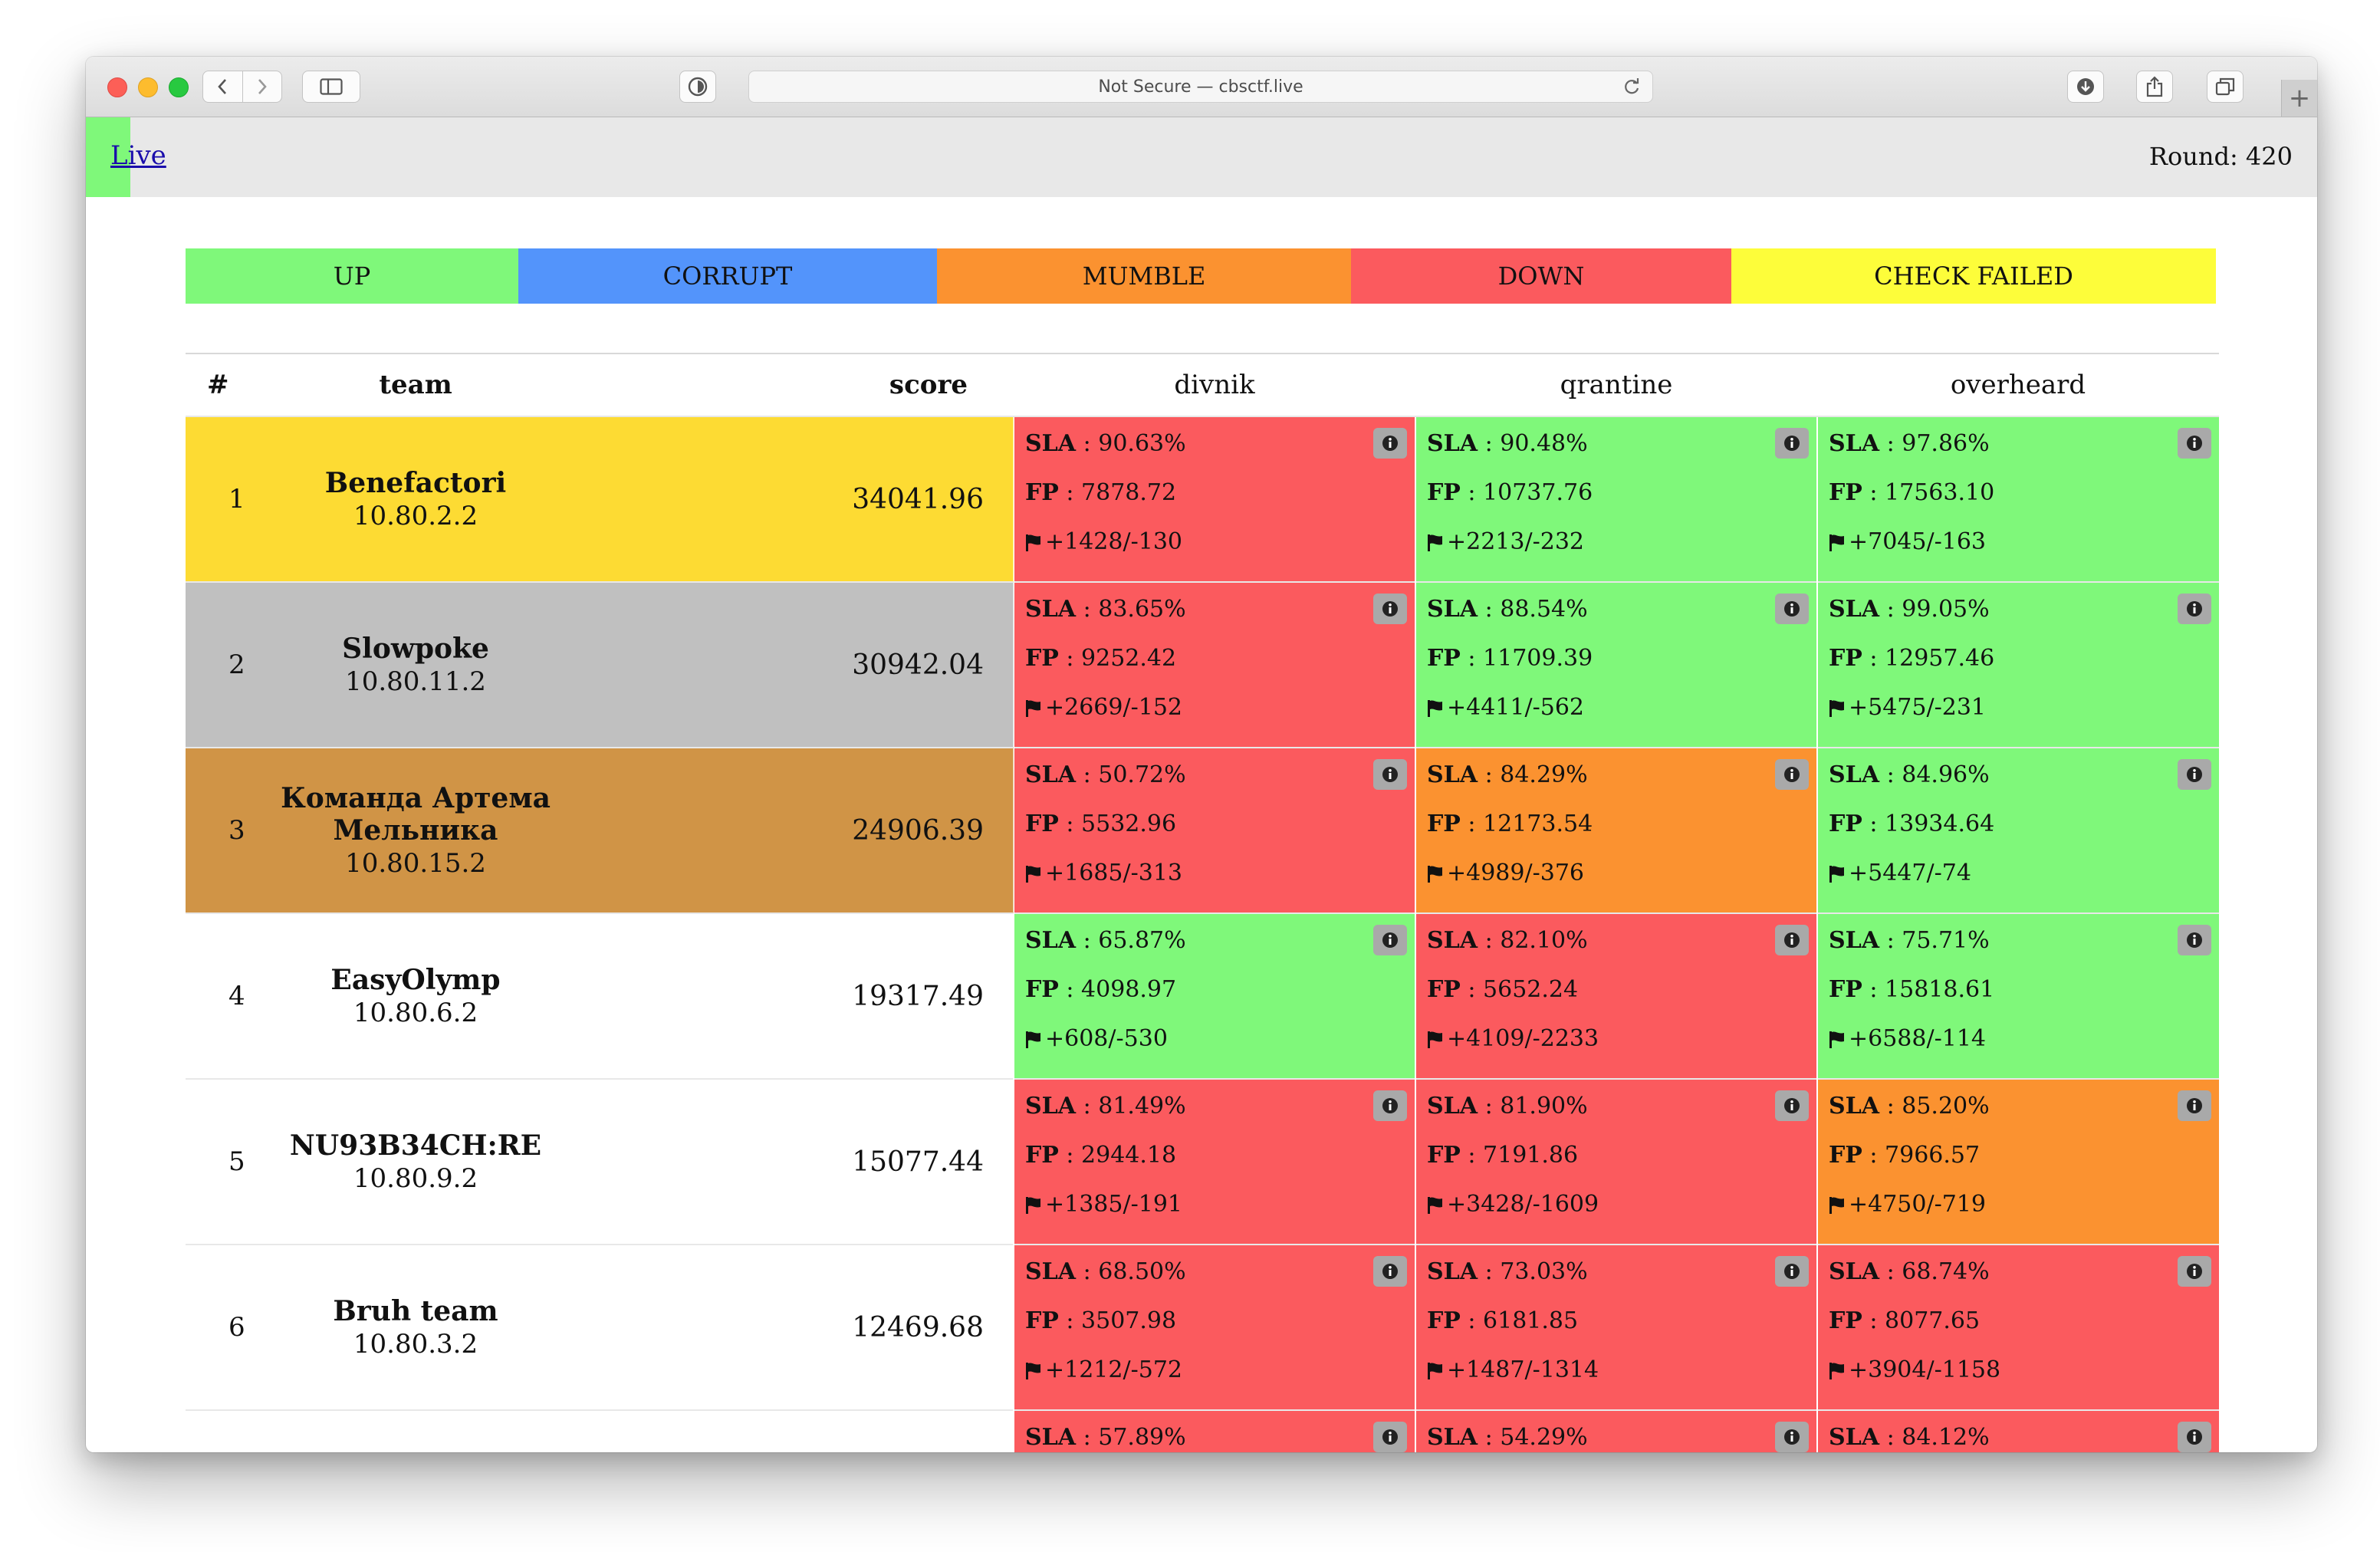 The image size is (2380, 1552). What do you see at coordinates (223, 86) in the screenshot?
I see `back-button` at bounding box center [223, 86].